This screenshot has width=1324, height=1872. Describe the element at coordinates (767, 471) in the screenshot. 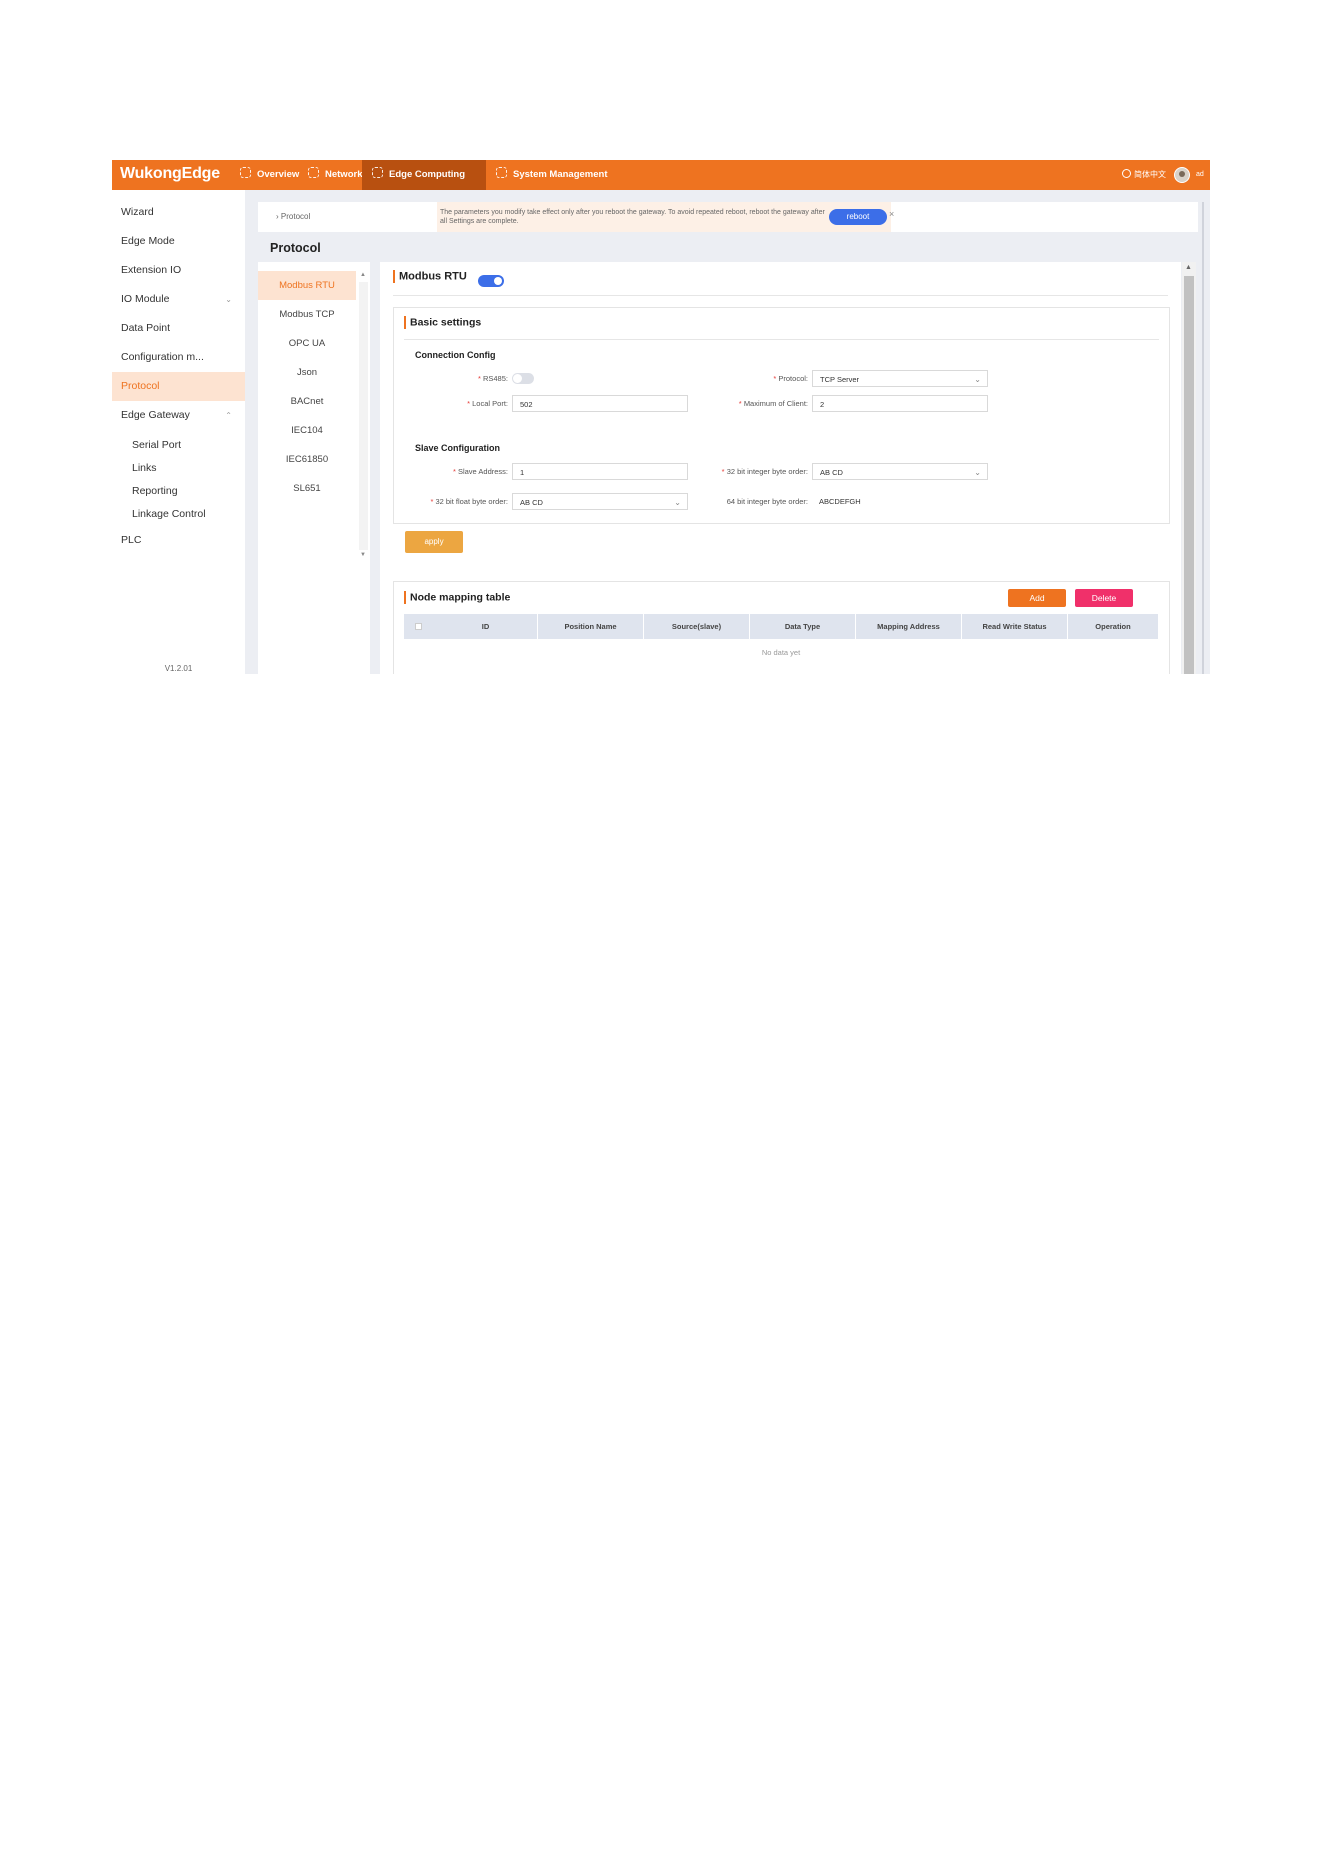

I see `int32-order-label-text: 32 bit integer byte order:` at that location.